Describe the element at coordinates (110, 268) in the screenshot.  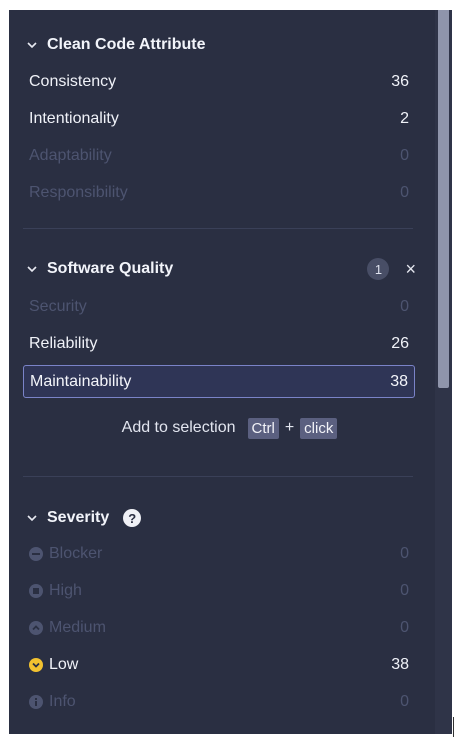
I see `section-title: Software Quality` at that location.